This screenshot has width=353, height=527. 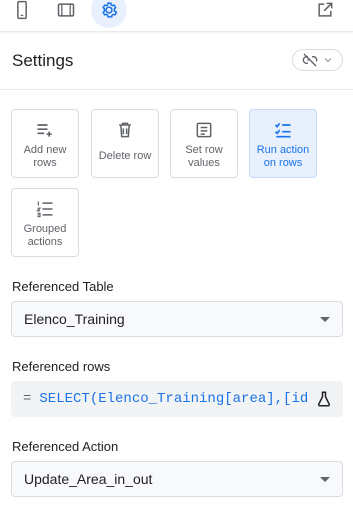 I want to click on checklist-icon, so click(x=282, y=130).